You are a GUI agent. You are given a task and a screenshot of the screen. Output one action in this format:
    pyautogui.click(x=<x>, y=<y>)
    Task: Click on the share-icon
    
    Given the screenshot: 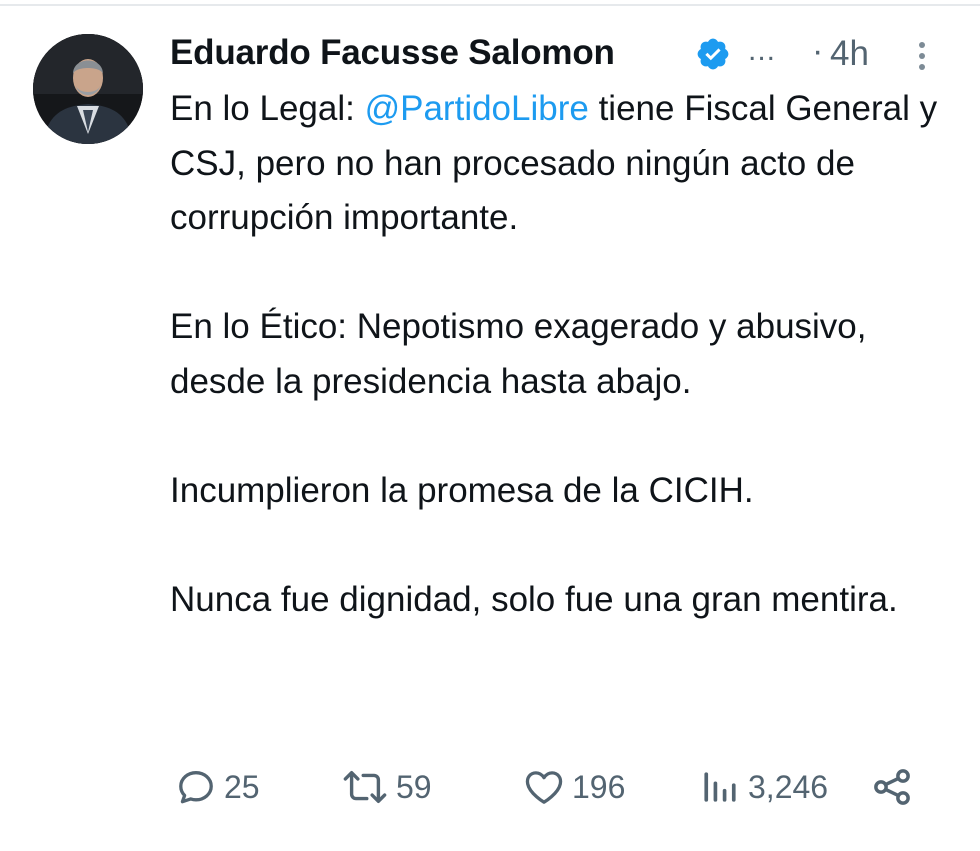 What is the action you would take?
    pyautogui.click(x=892, y=787)
    